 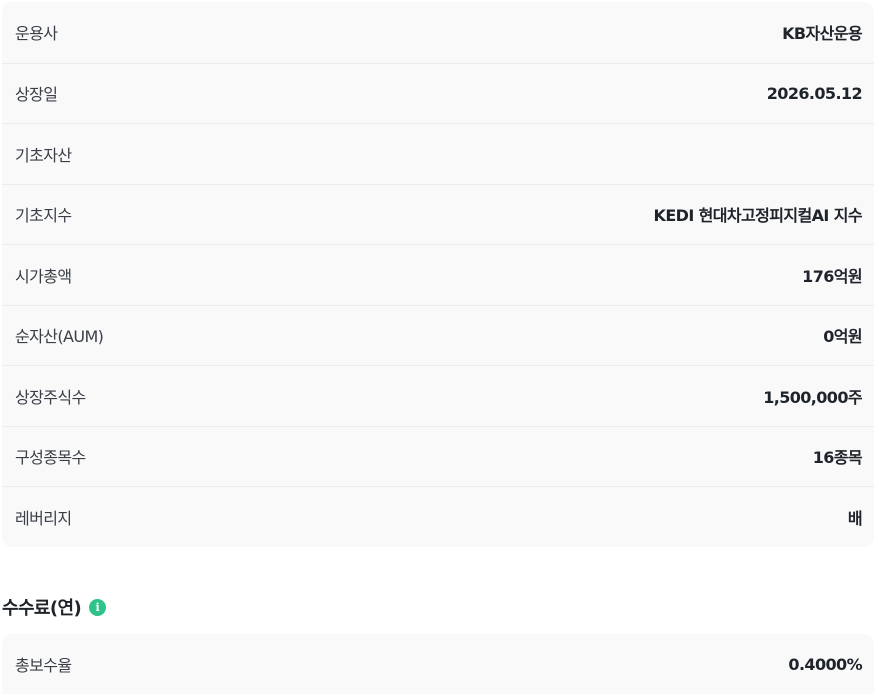 What do you see at coordinates (822, 34) in the screenshot?
I see `info-value: KB자산운용` at bounding box center [822, 34].